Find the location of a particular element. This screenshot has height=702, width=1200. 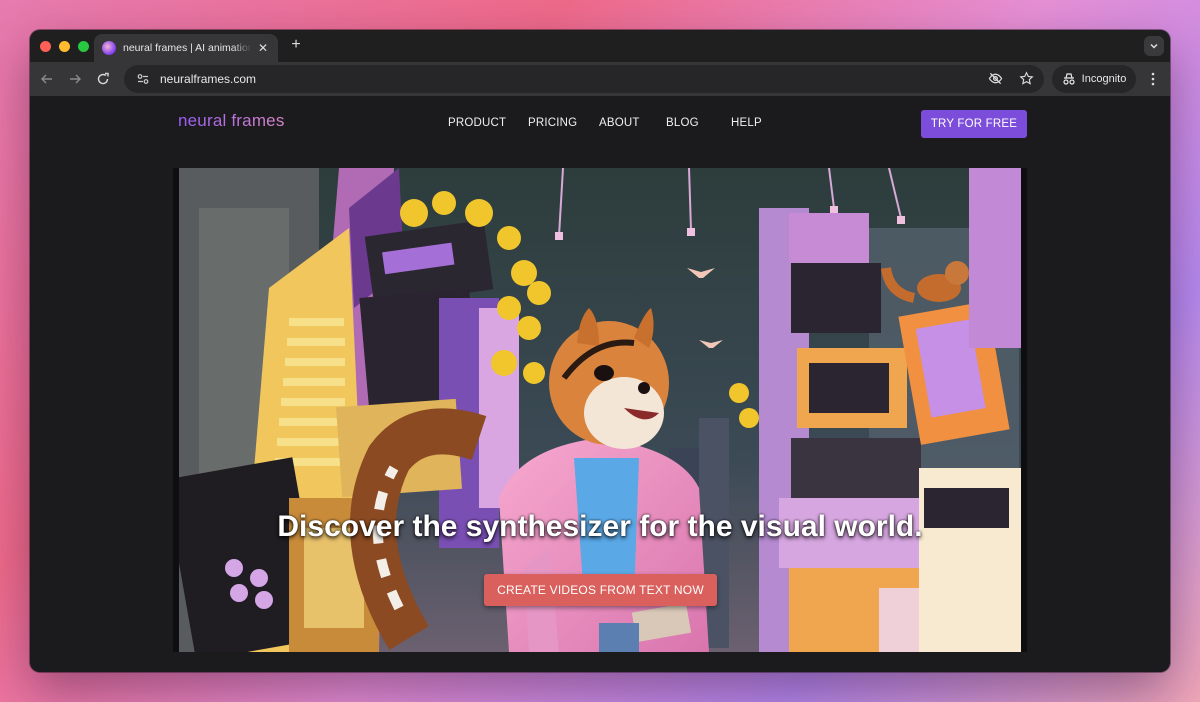

nav-pricing: PRICING is located at coordinates (552, 123).